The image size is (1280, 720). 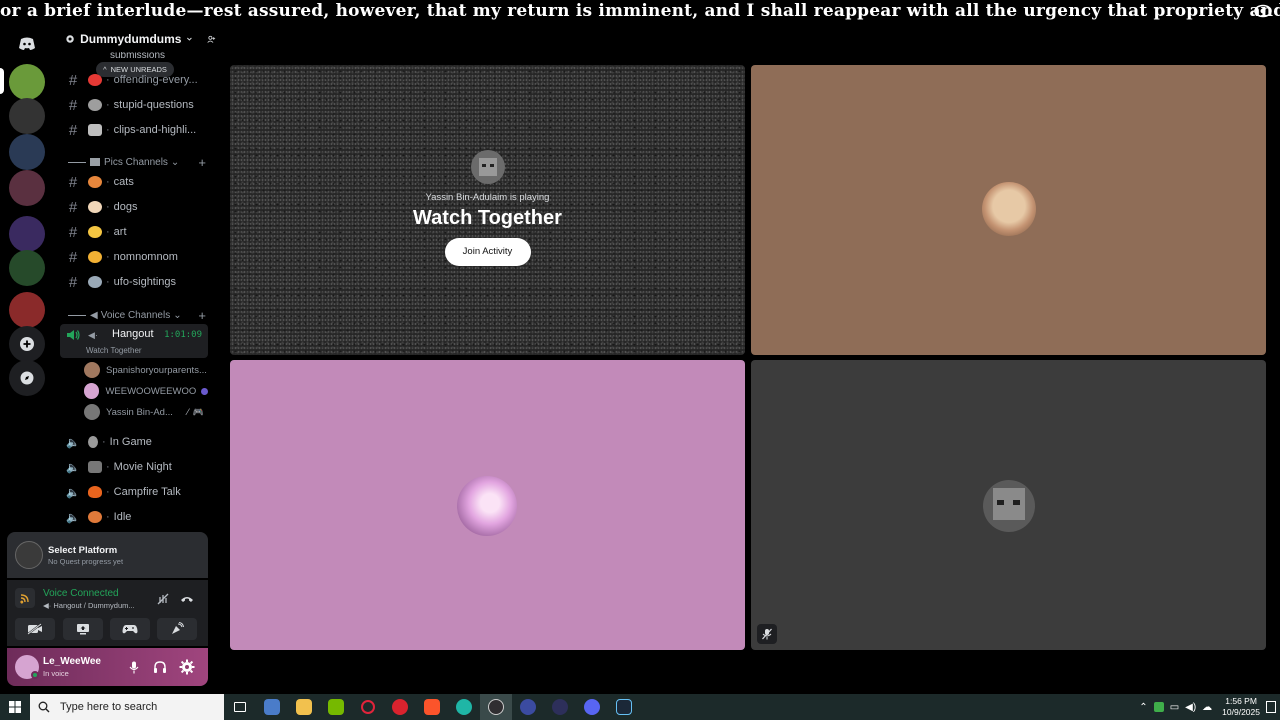 I want to click on onedrive-icon: ☁, so click(x=1207, y=707).